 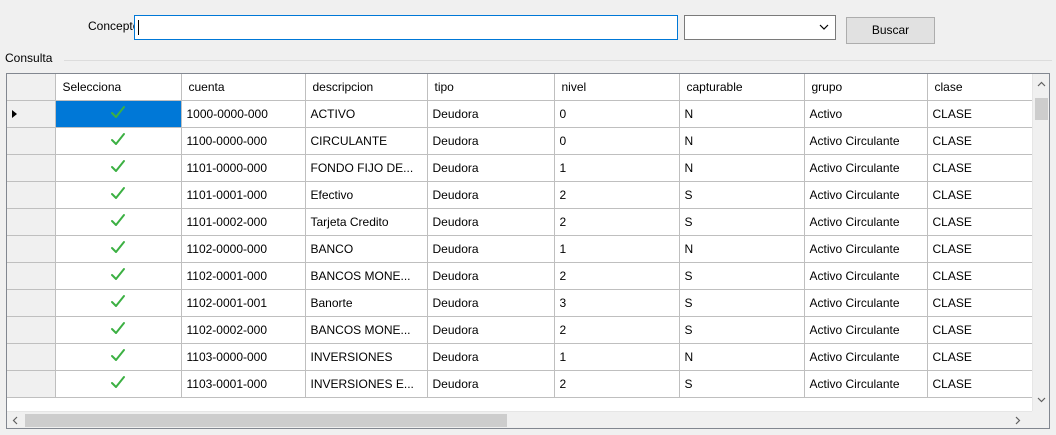 What do you see at coordinates (366, 221) in the screenshot?
I see `descripcion-cell: Tarjeta Credito` at bounding box center [366, 221].